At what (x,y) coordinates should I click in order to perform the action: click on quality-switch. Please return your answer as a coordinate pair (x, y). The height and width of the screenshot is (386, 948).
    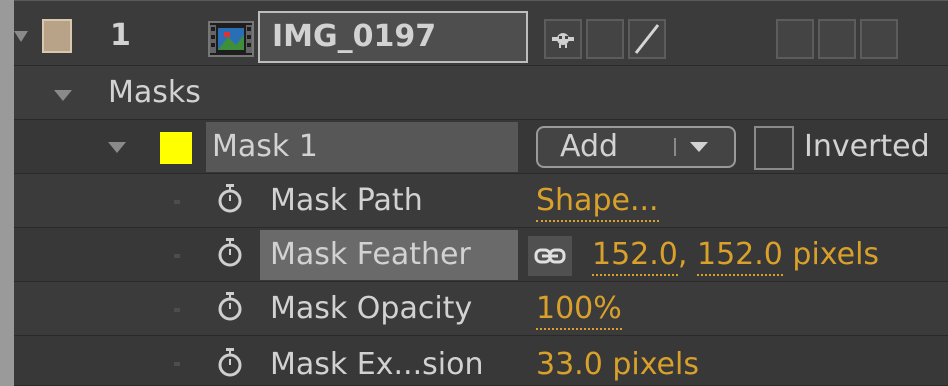
    Looking at the image, I should click on (647, 39).